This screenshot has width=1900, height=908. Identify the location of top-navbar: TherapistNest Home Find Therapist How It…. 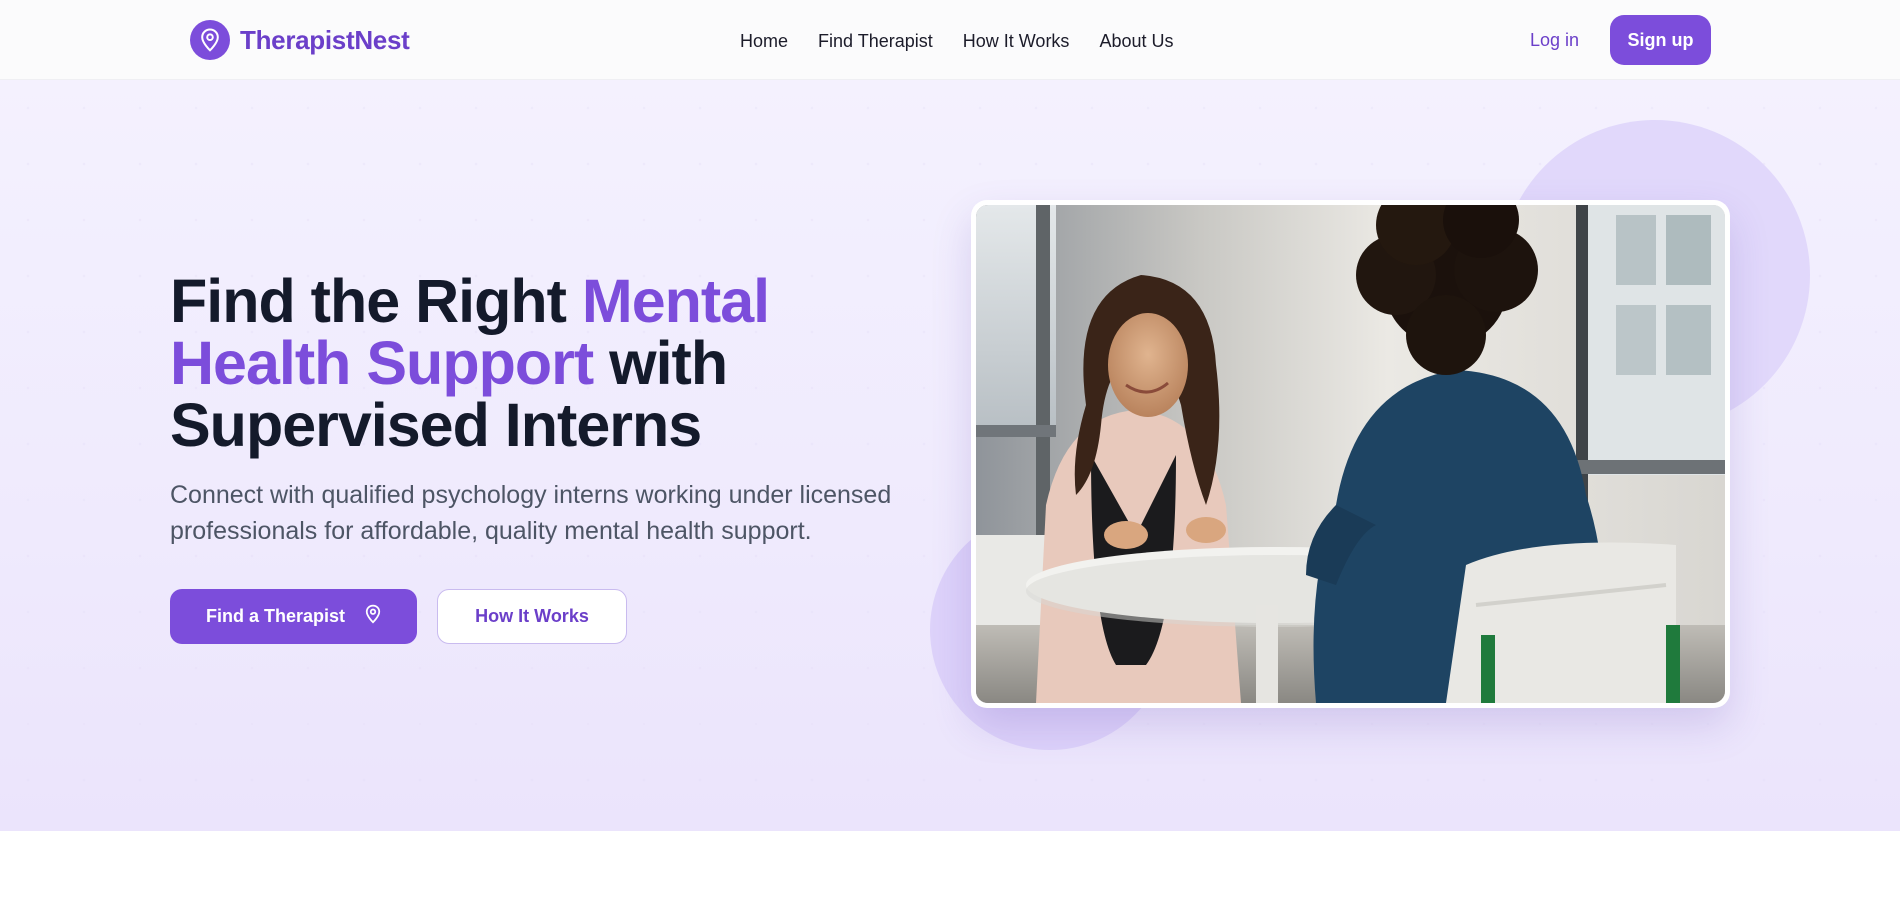
(950, 40).